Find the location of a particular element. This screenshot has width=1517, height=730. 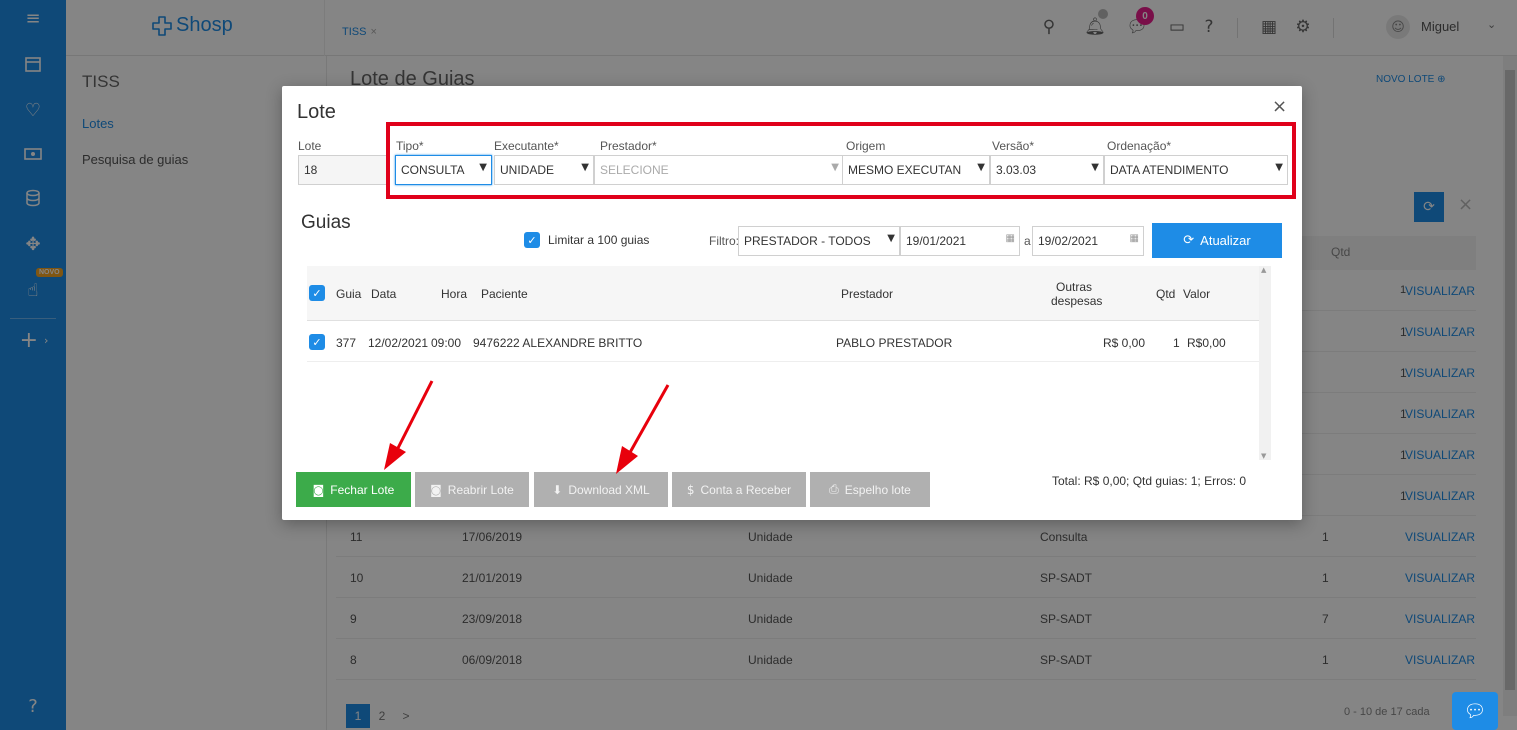

date-to-input: 19/02/2021 ▦ is located at coordinates (1088, 241).